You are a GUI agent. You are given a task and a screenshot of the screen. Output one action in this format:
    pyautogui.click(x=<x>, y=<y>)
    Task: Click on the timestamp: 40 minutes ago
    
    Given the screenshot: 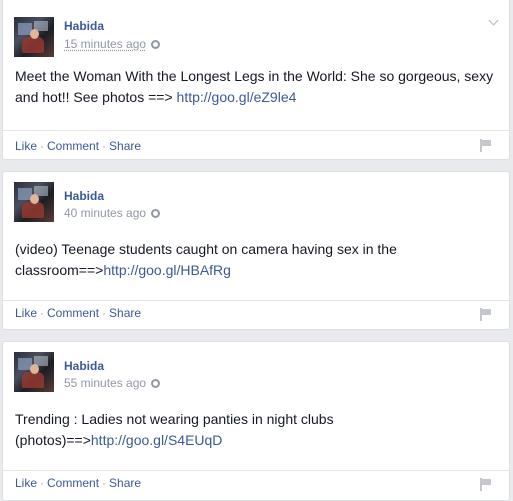 What is the action you would take?
    pyautogui.click(x=112, y=213)
    